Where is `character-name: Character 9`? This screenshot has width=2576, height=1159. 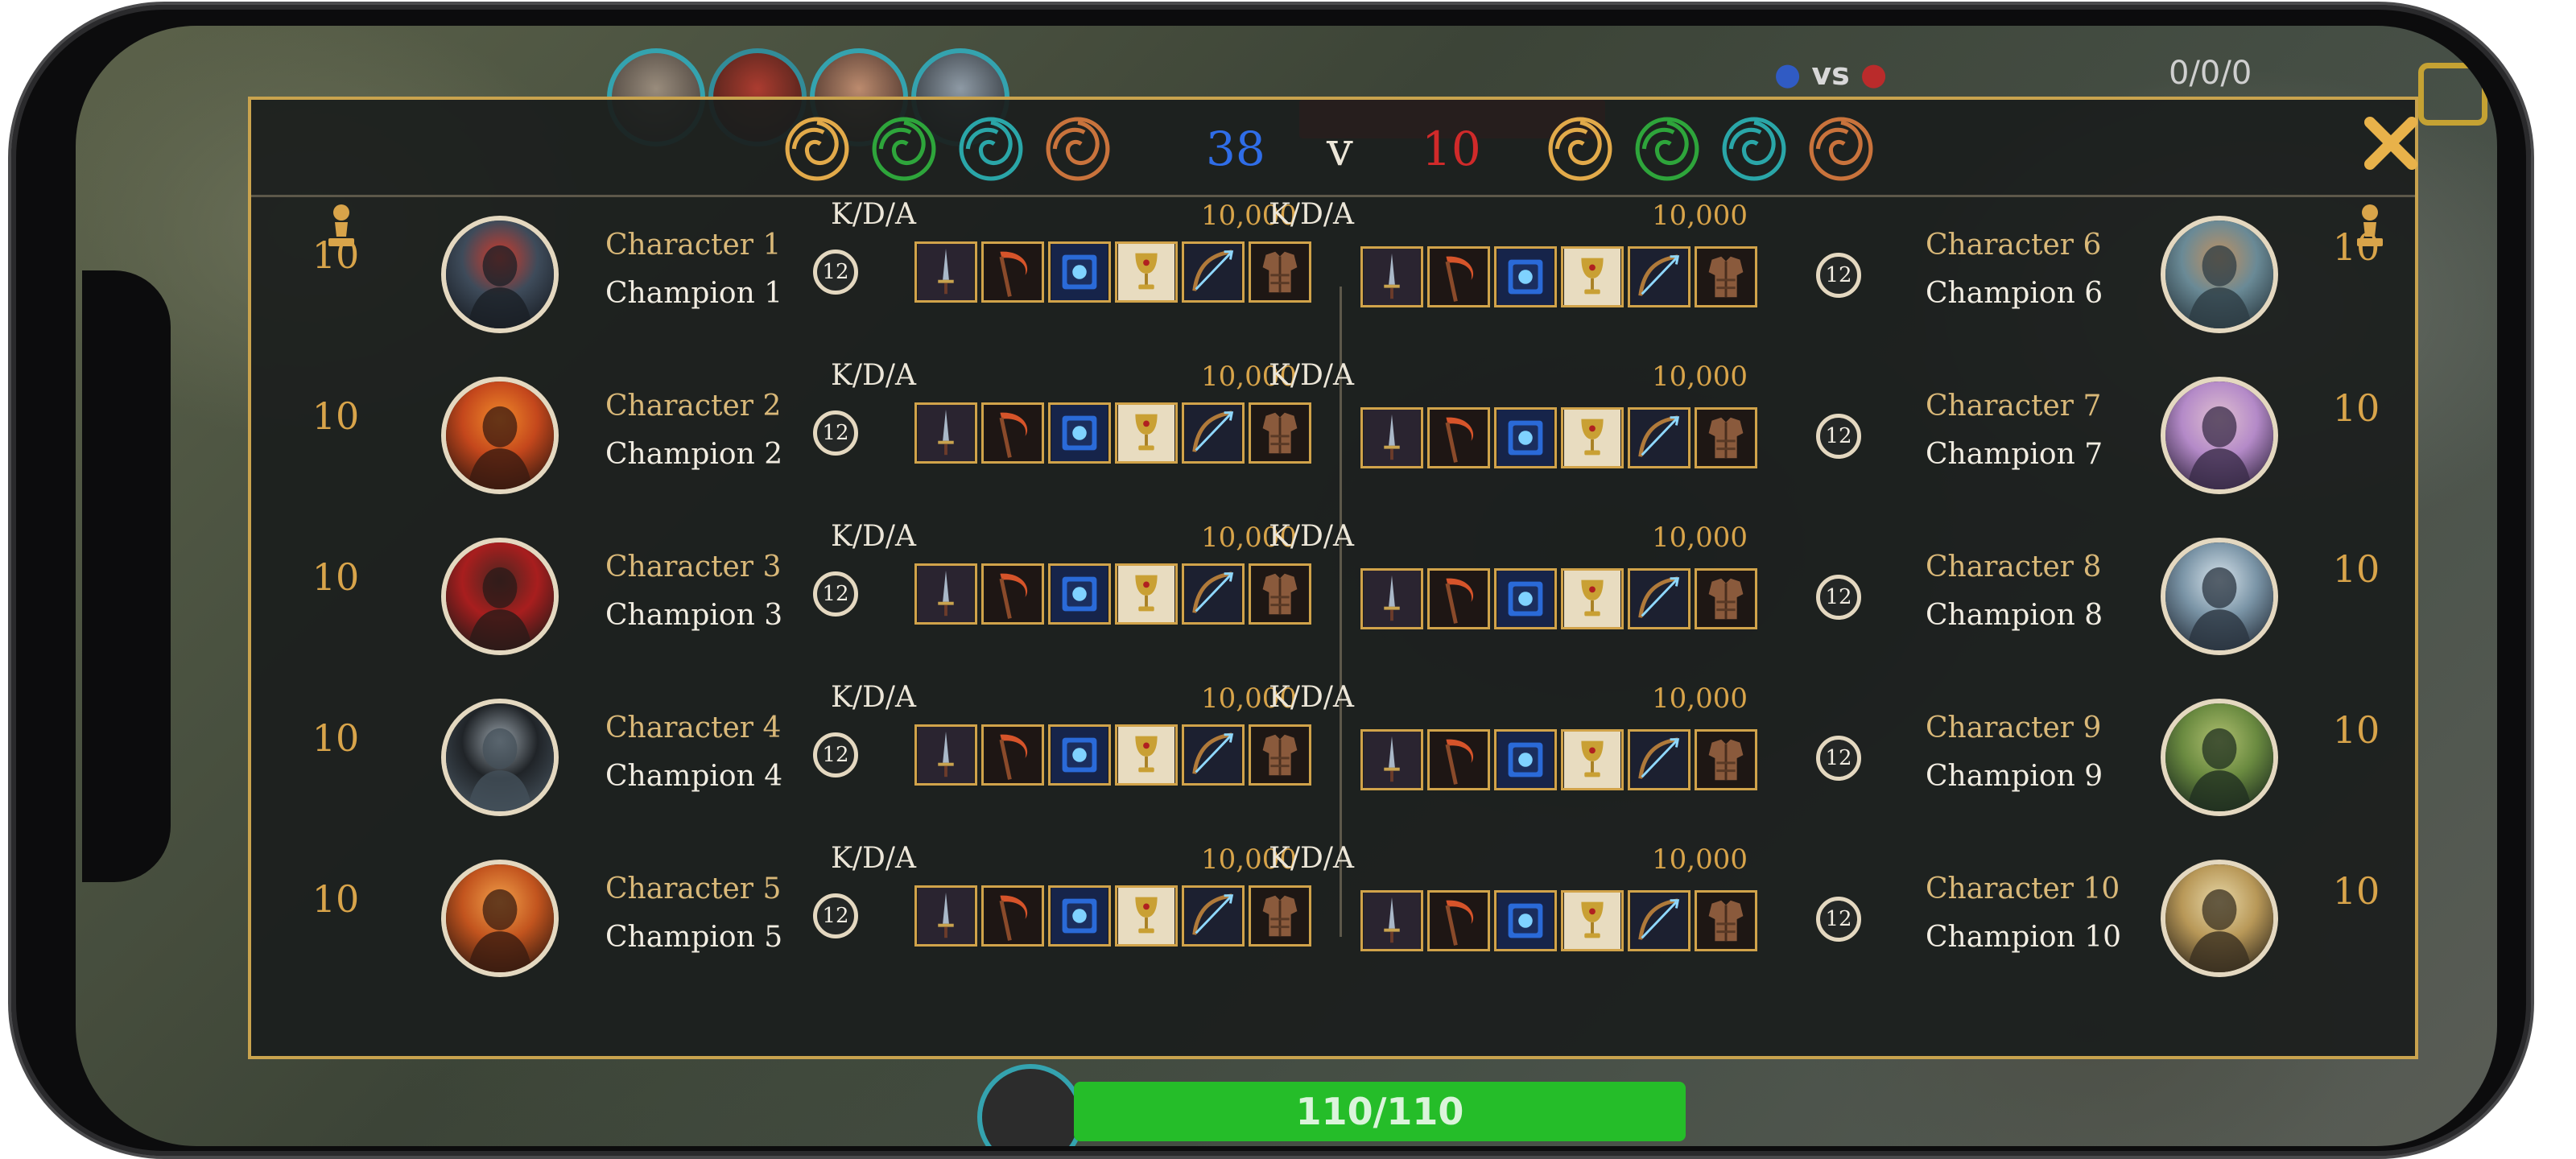
character-name: Character 9 is located at coordinates (2014, 727).